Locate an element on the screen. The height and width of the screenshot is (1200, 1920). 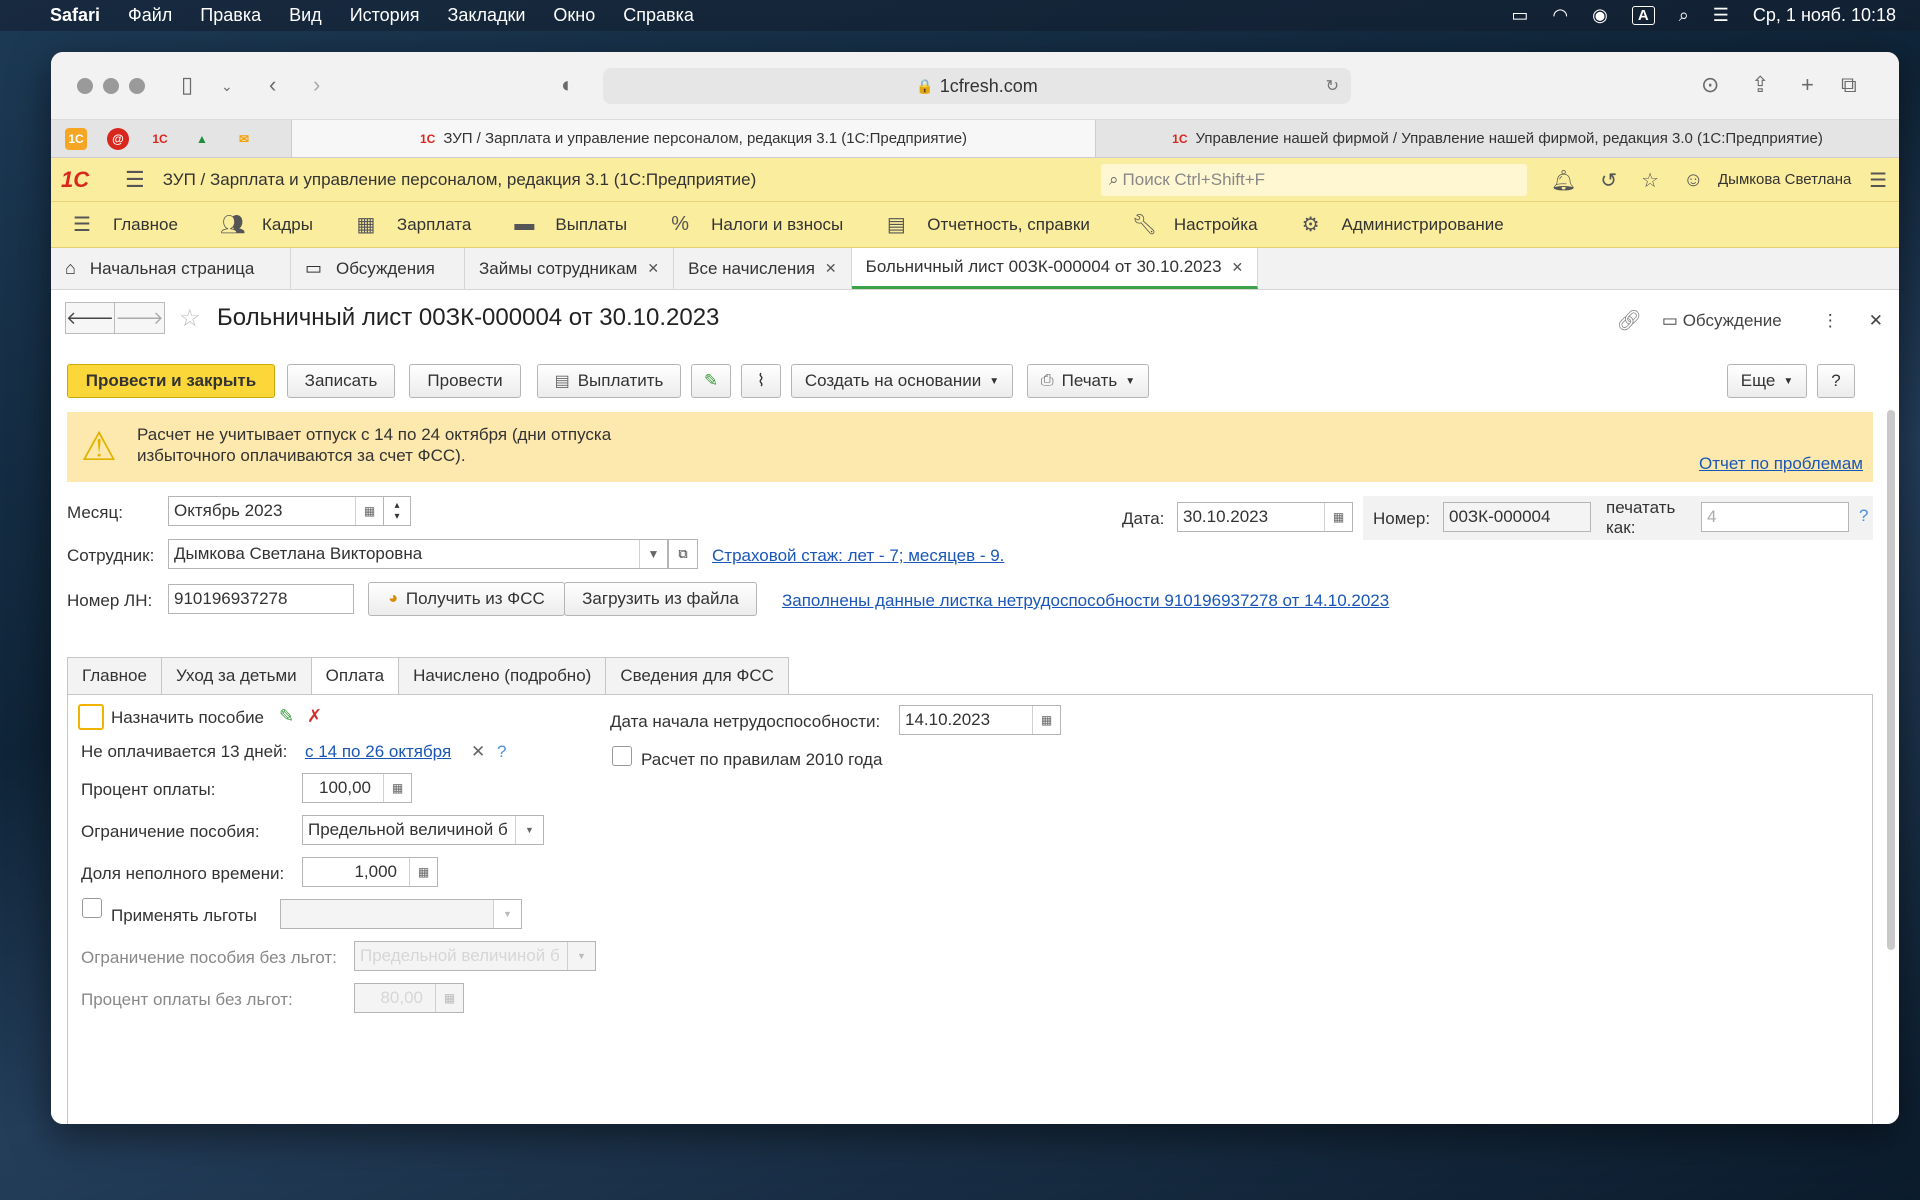
section-hr: 👥︎ Кадры is located at coordinates (266, 224).